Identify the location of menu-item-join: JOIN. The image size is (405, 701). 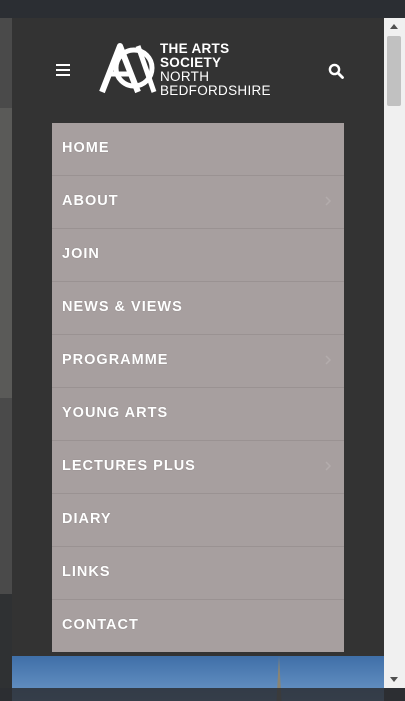
(198, 255).